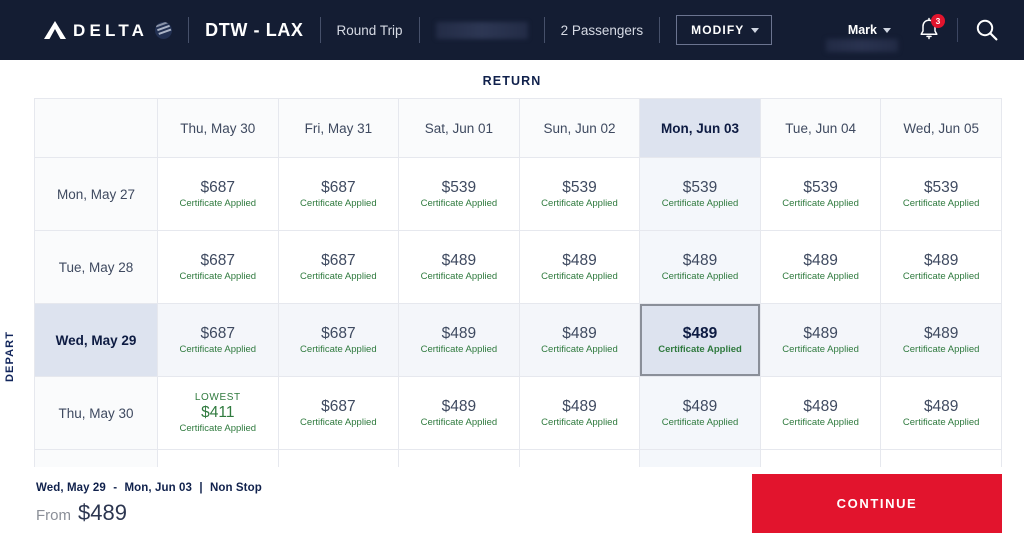 This screenshot has width=1024, height=539. Describe the element at coordinates (602, 30) in the screenshot. I see `passenger-count-label: 2 Passengers` at that location.